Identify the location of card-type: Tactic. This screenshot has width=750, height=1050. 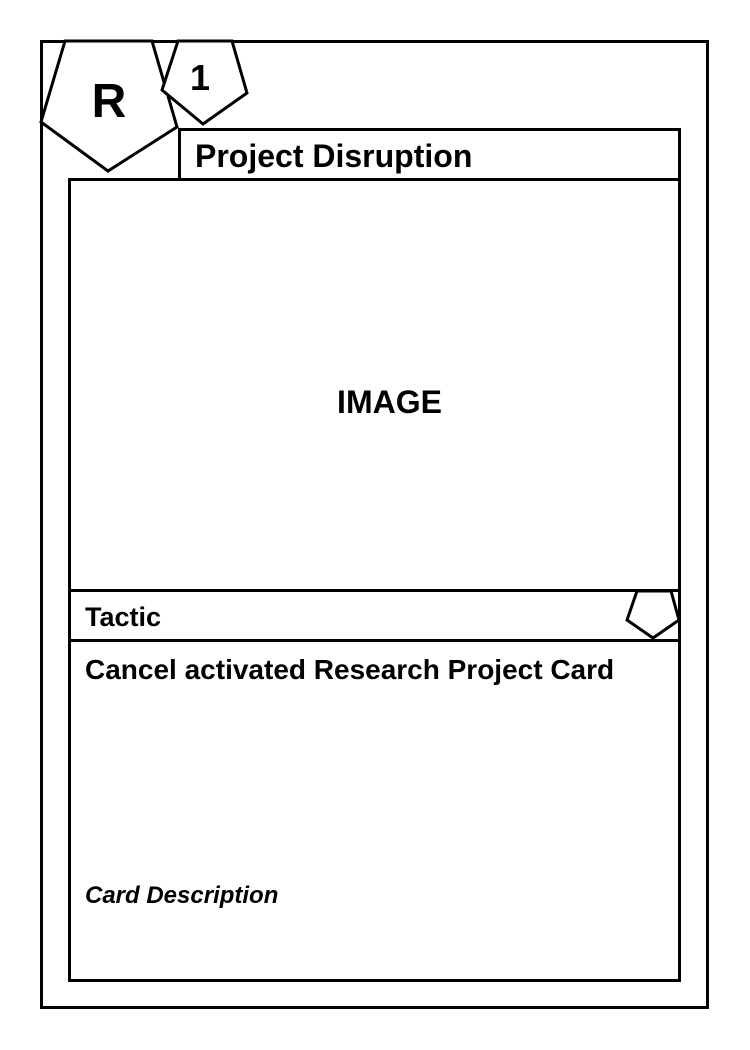
(123, 617).